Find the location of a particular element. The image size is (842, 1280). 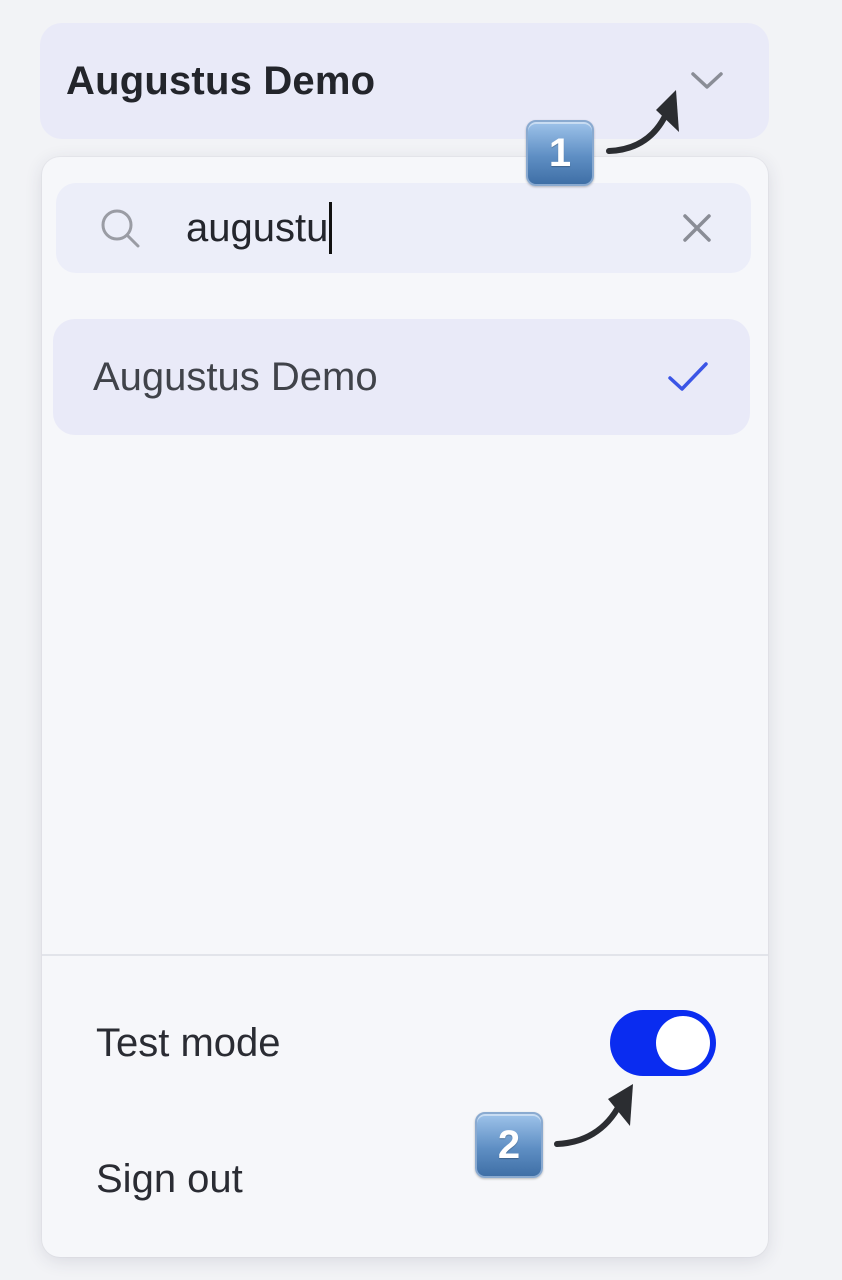

test-mode-label: Test mode is located at coordinates (188, 1042).